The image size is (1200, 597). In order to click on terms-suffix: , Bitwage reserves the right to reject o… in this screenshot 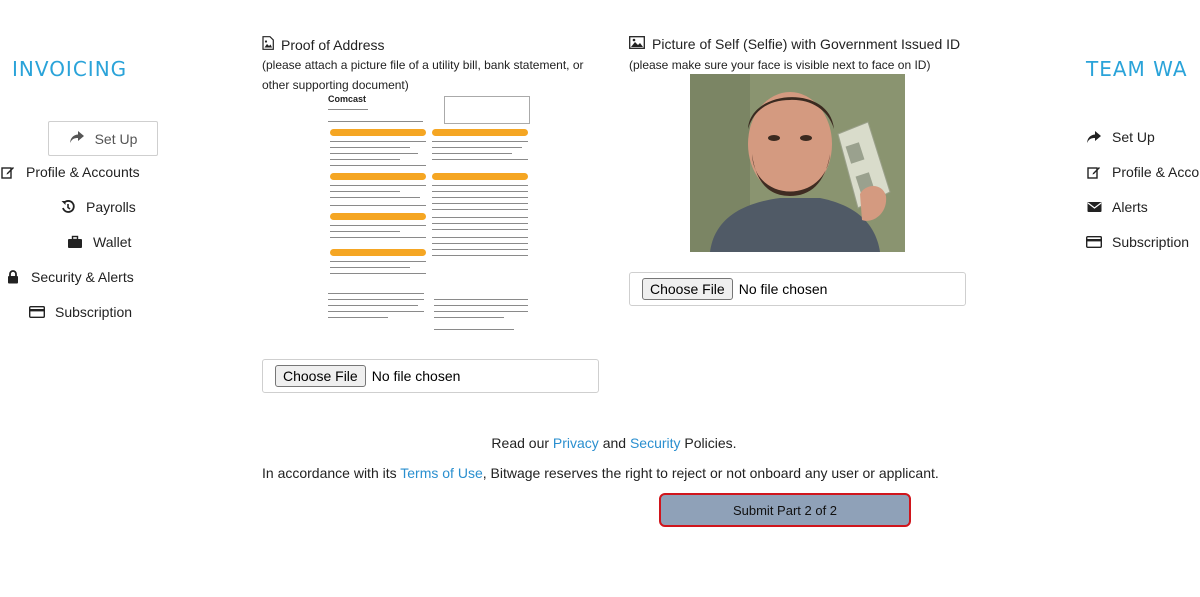, I will do `click(710, 473)`.